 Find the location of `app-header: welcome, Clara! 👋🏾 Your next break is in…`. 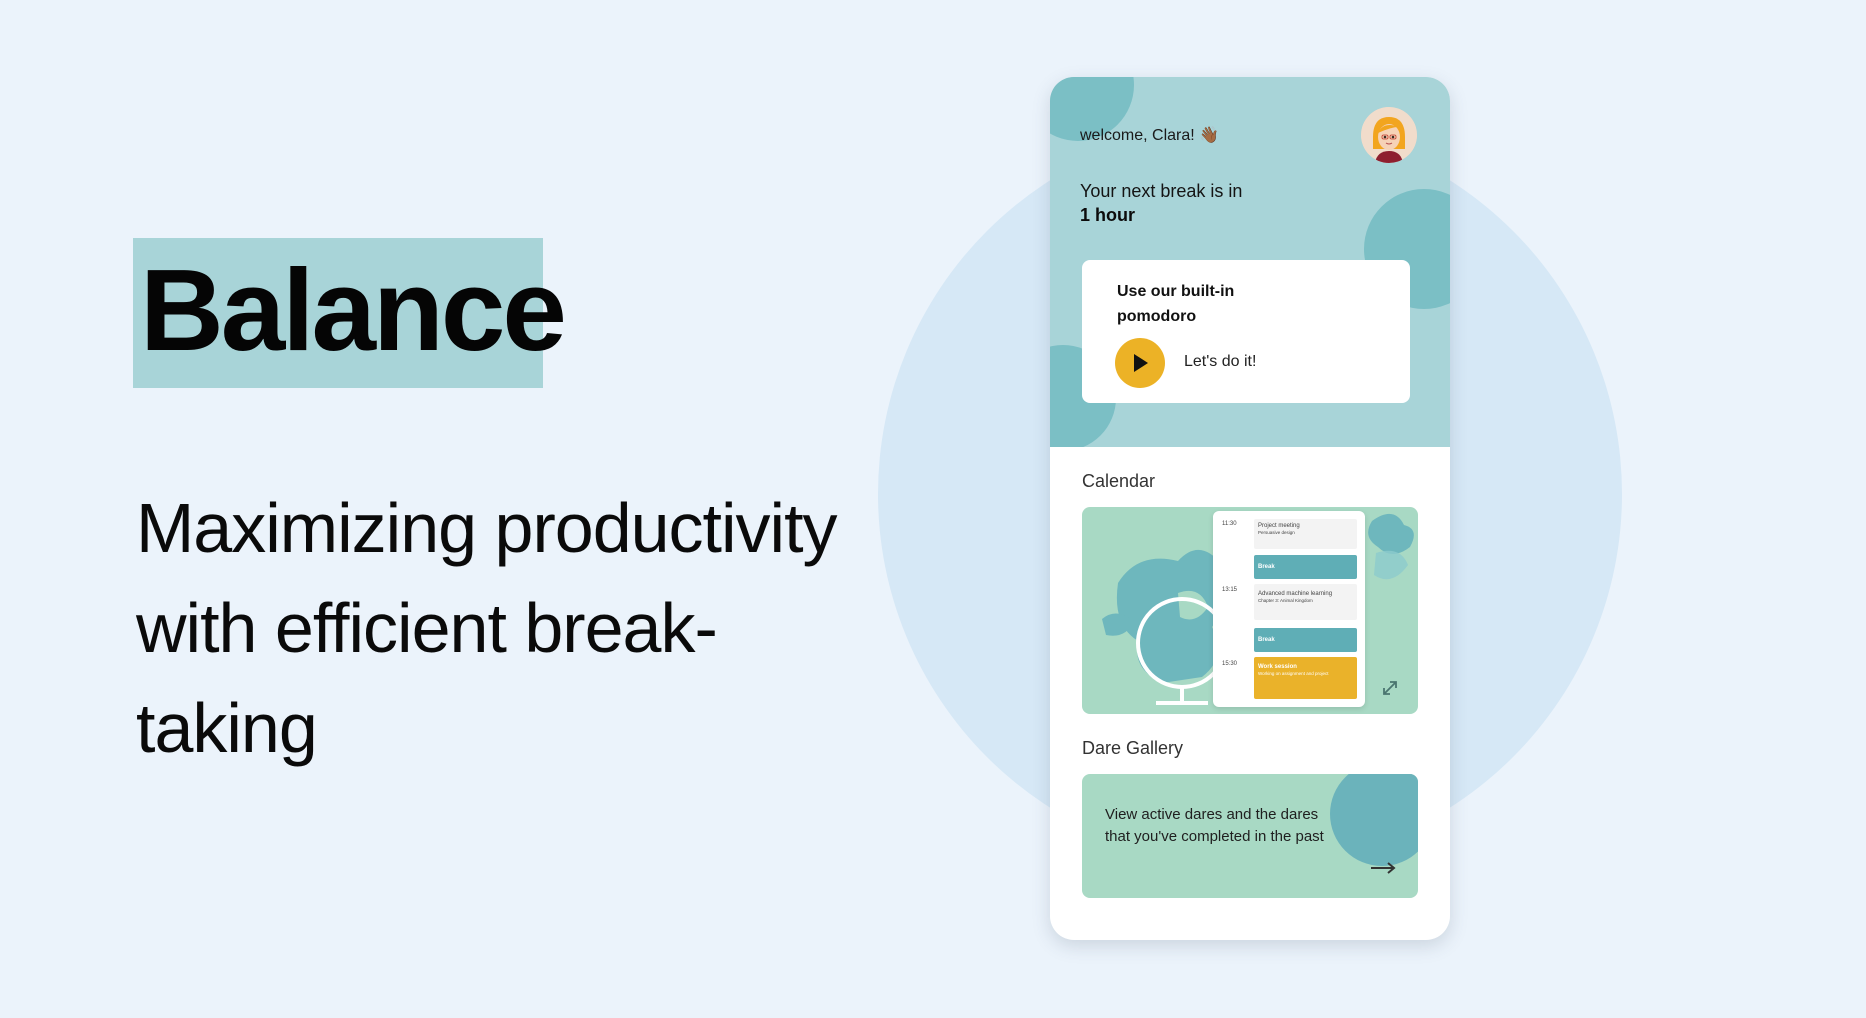

app-header: welcome, Clara! 👋🏾 Your next break is in… is located at coordinates (1250, 262).